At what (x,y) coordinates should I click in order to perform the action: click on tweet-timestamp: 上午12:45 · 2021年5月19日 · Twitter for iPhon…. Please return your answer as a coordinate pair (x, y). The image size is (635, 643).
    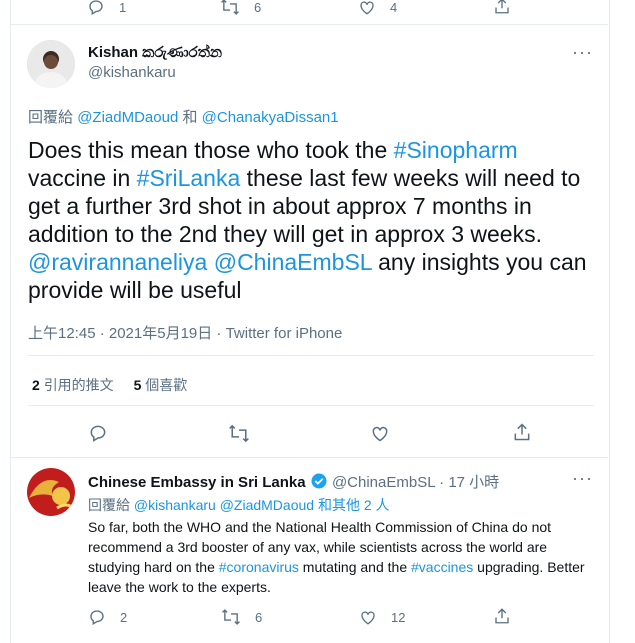
    Looking at the image, I should click on (185, 332).